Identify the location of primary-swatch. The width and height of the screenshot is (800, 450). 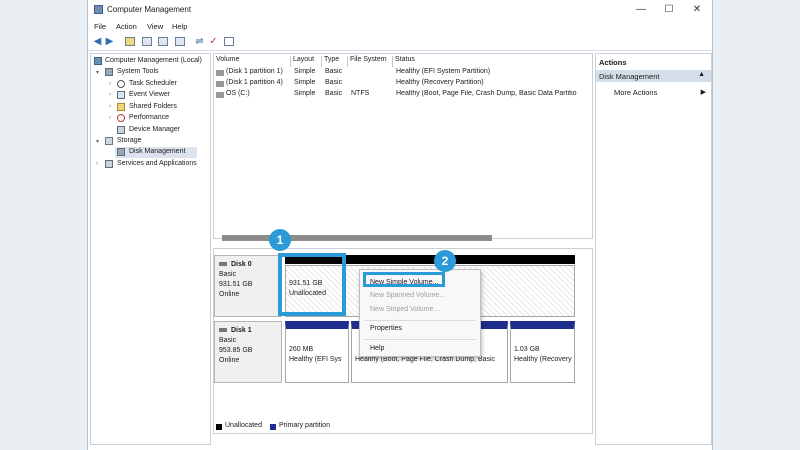
(273, 427).